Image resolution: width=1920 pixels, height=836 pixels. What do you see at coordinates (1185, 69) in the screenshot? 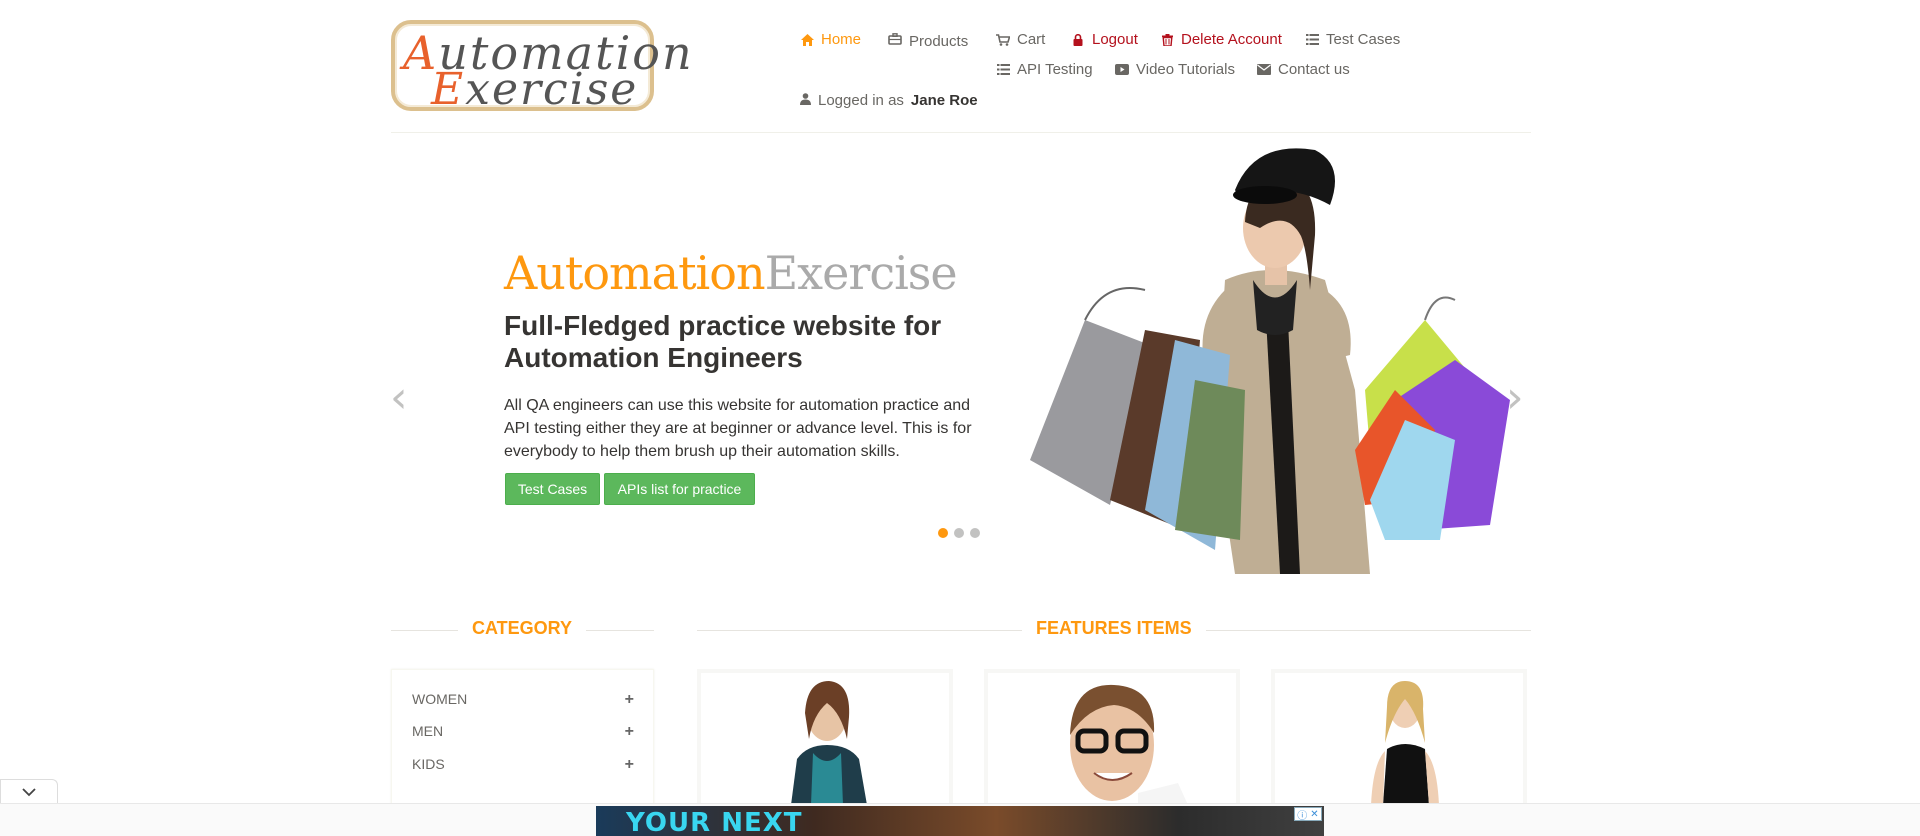
I see `nav-video-tutorials-label: Video Tutorials` at bounding box center [1185, 69].